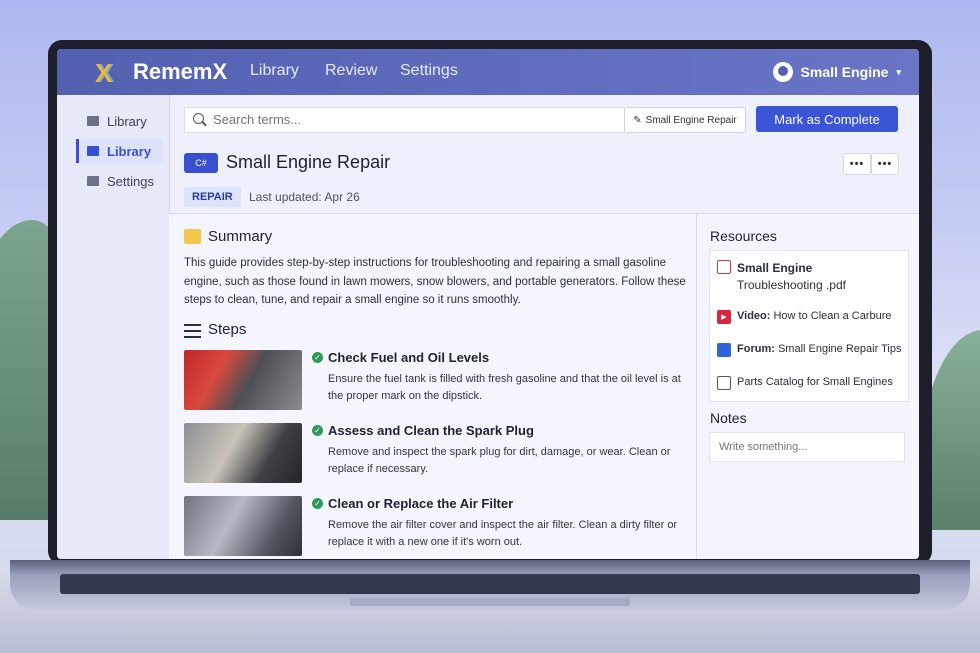 This screenshot has width=980, height=653. I want to click on resource-prefix: Small Engine, so click(775, 268).